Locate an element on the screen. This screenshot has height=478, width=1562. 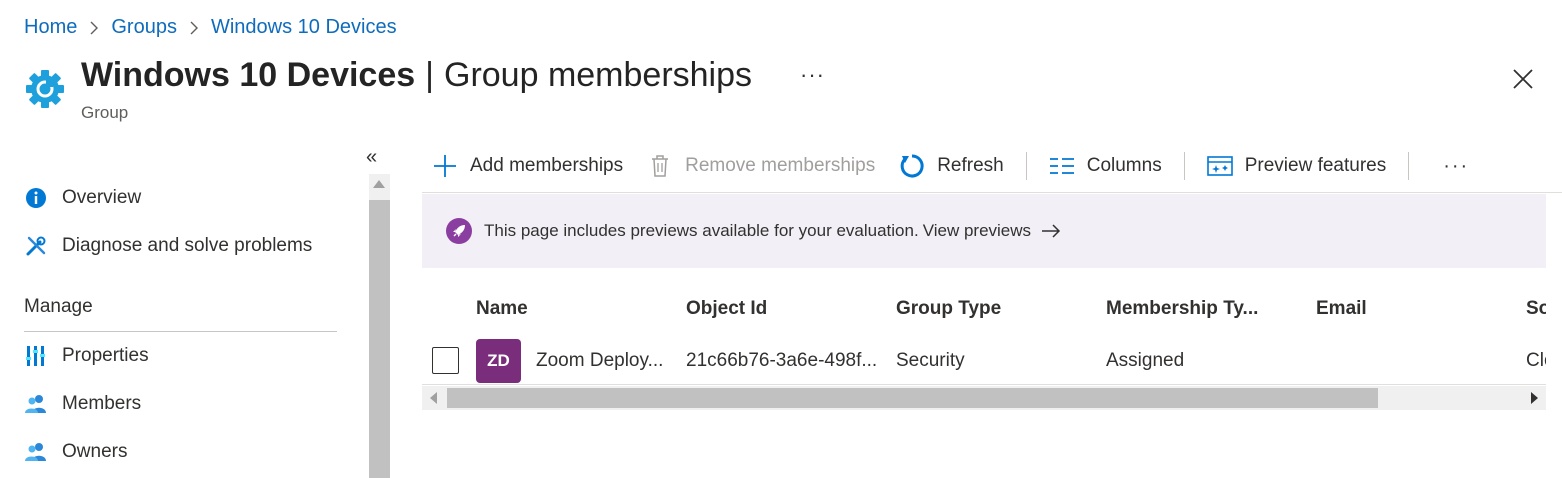
column-header-email: Email is located at coordinates (1341, 309).